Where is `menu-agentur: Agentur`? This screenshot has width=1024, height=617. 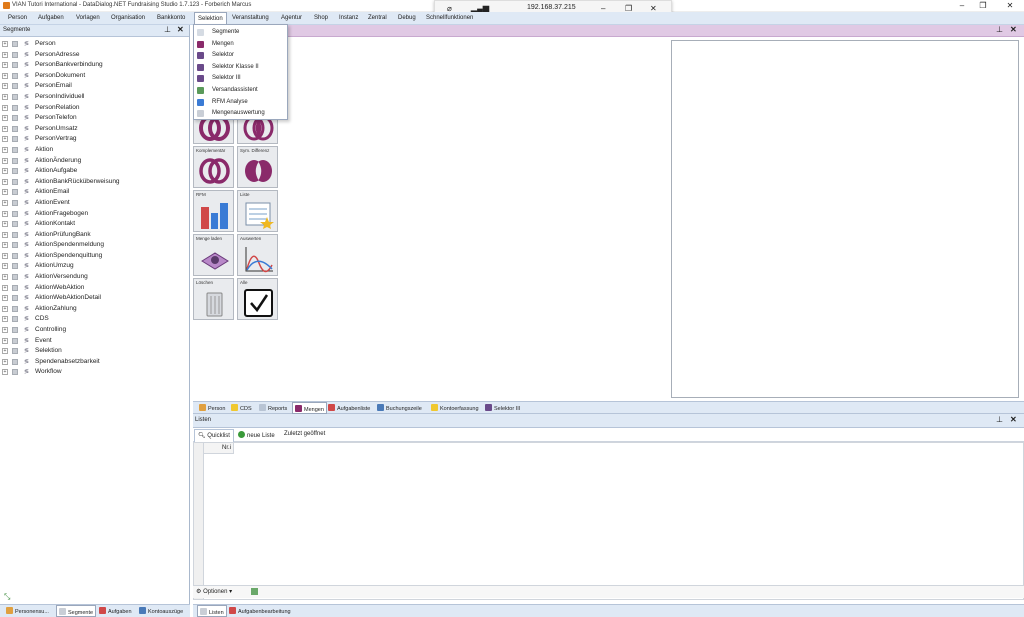 menu-agentur: Agentur is located at coordinates (291, 18).